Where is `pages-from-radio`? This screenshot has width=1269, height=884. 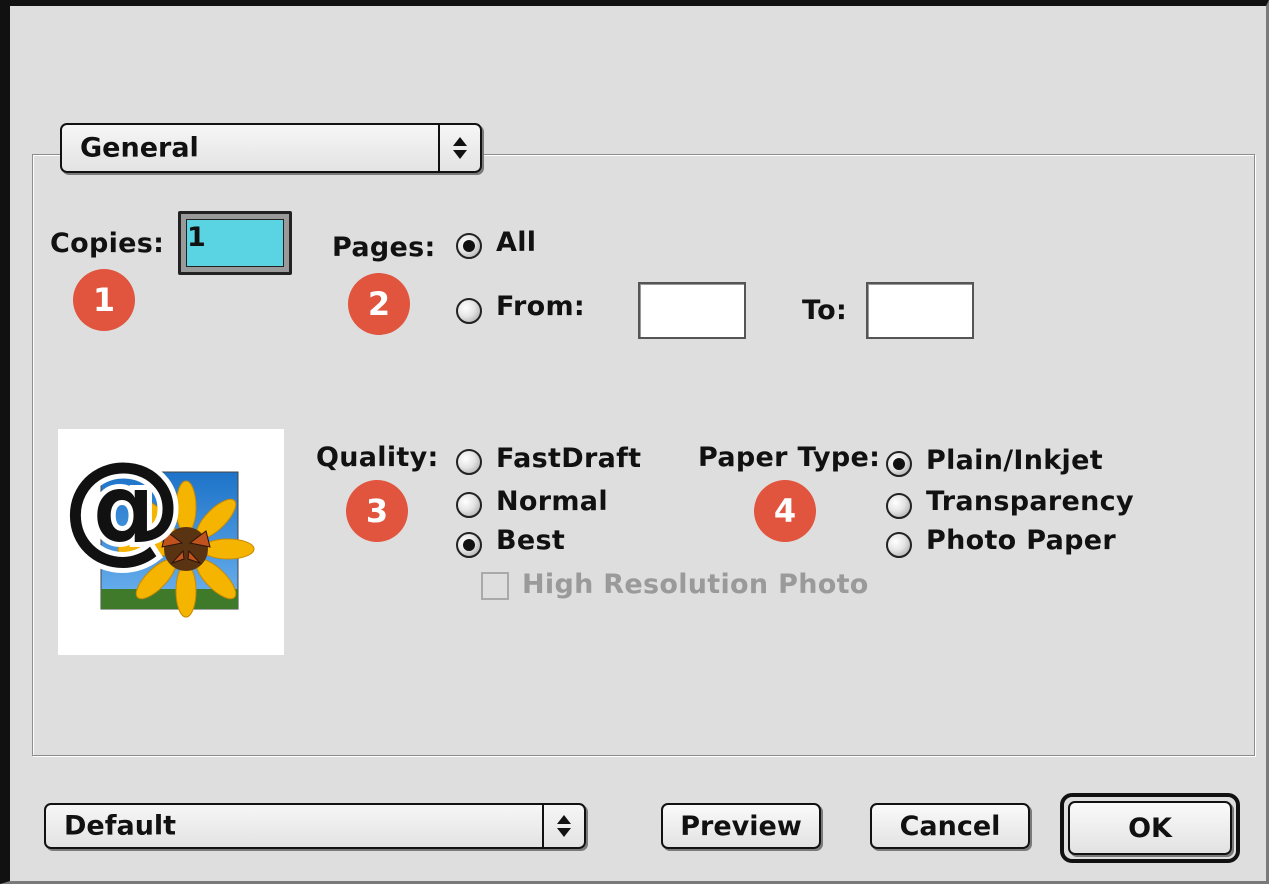 pages-from-radio is located at coordinates (469, 311).